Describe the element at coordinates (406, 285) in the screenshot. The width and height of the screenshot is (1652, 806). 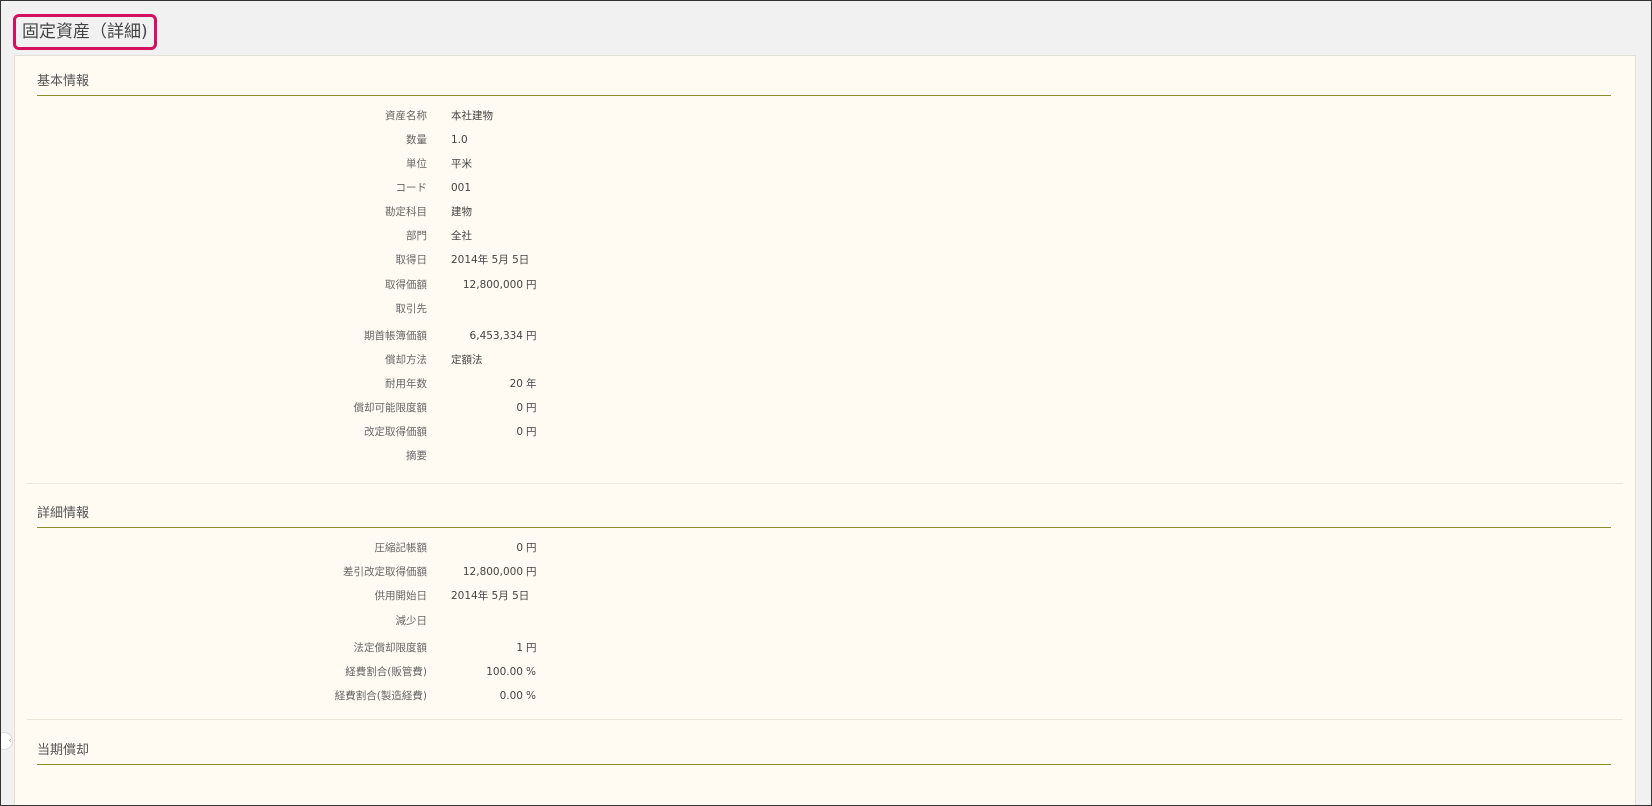
I see `field-label: 取得価額` at that location.